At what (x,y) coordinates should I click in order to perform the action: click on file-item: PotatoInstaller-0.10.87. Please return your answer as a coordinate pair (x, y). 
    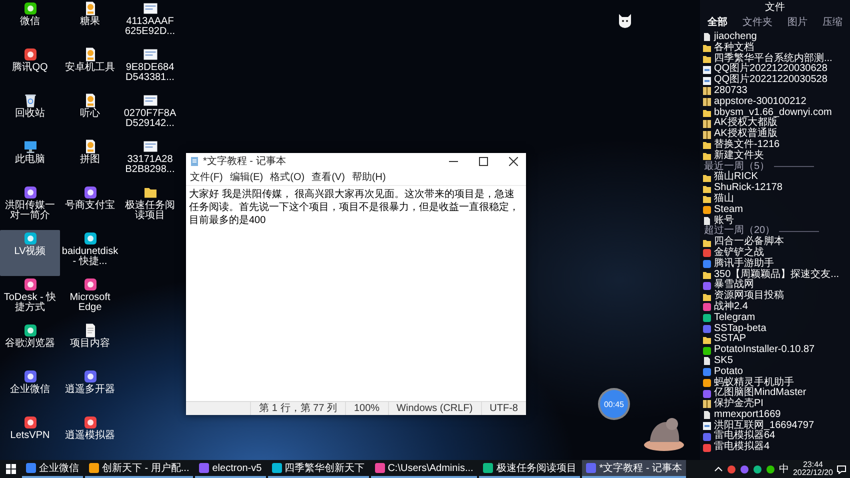
    Looking at the image, I should click on (775, 350).